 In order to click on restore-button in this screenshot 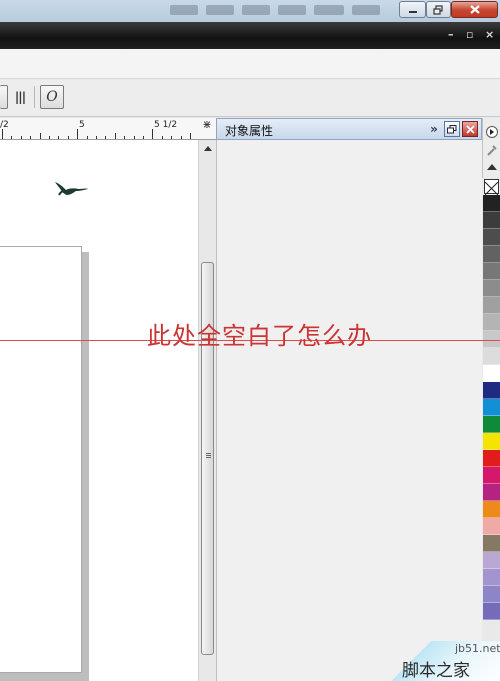, I will do `click(438, 9)`.